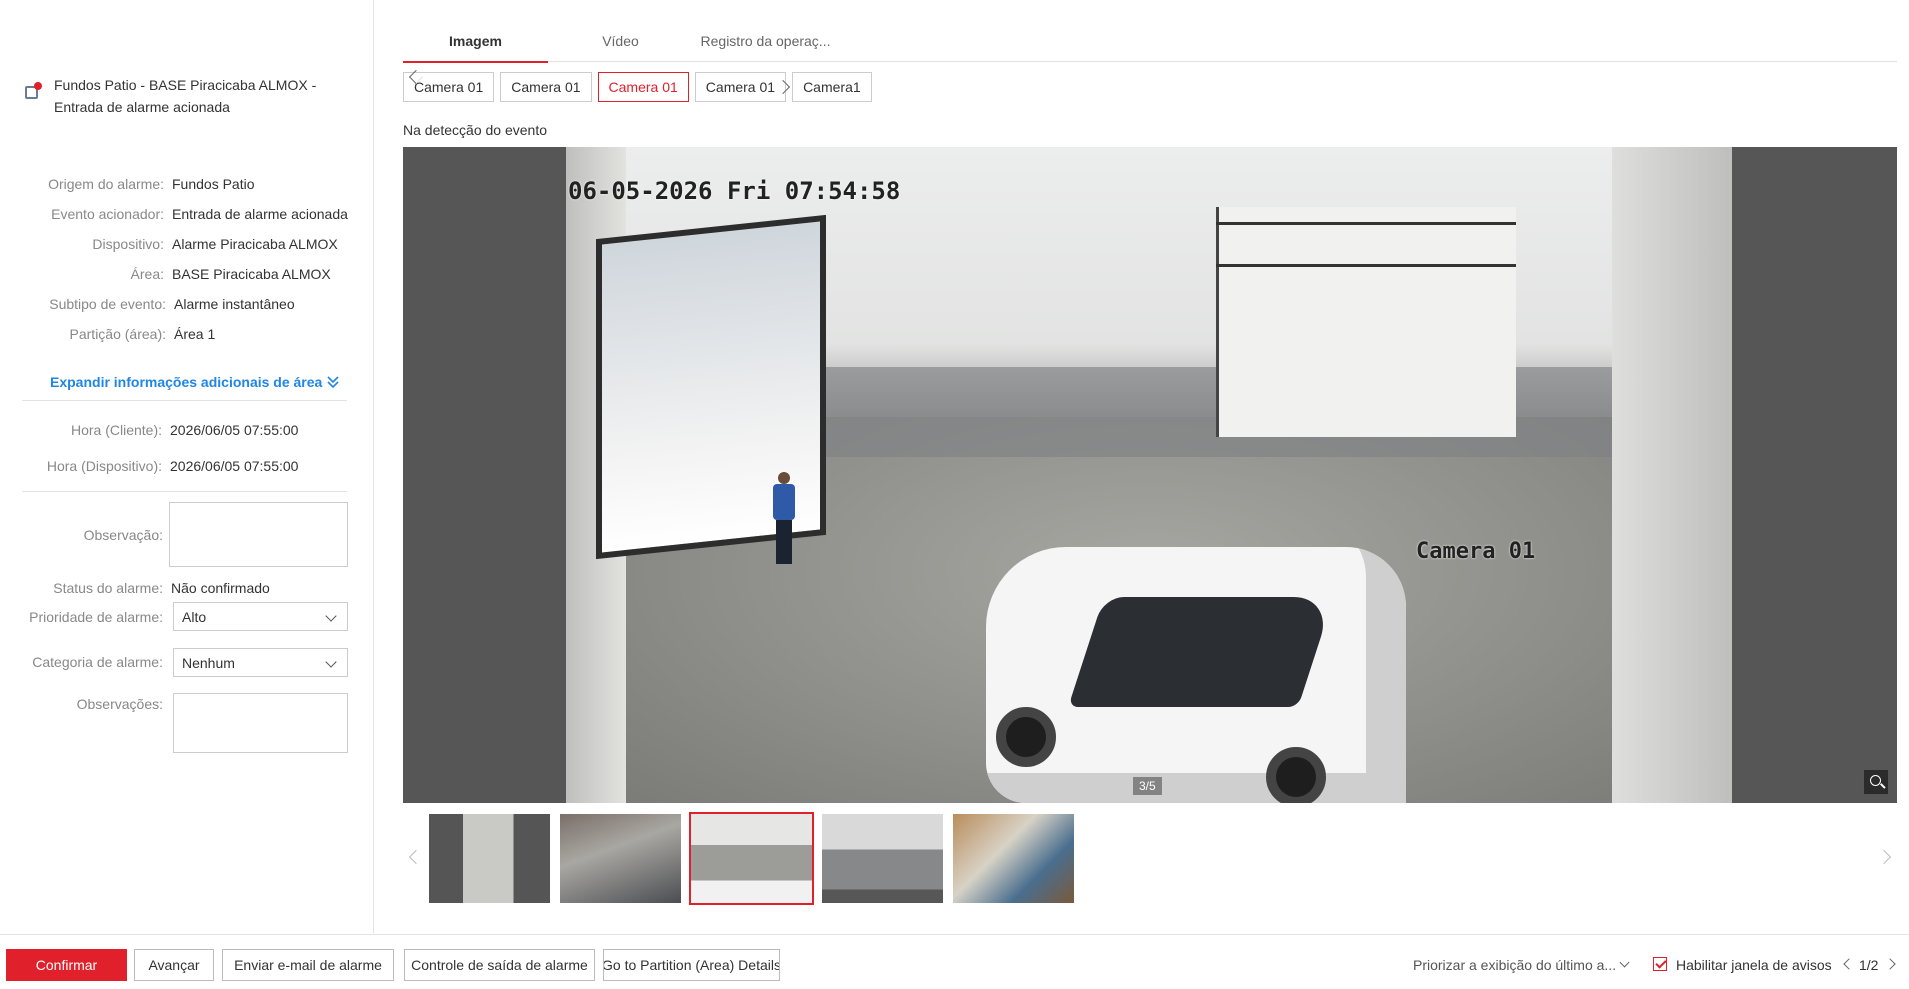  I want to click on zoom-in-icon, so click(1876, 782).